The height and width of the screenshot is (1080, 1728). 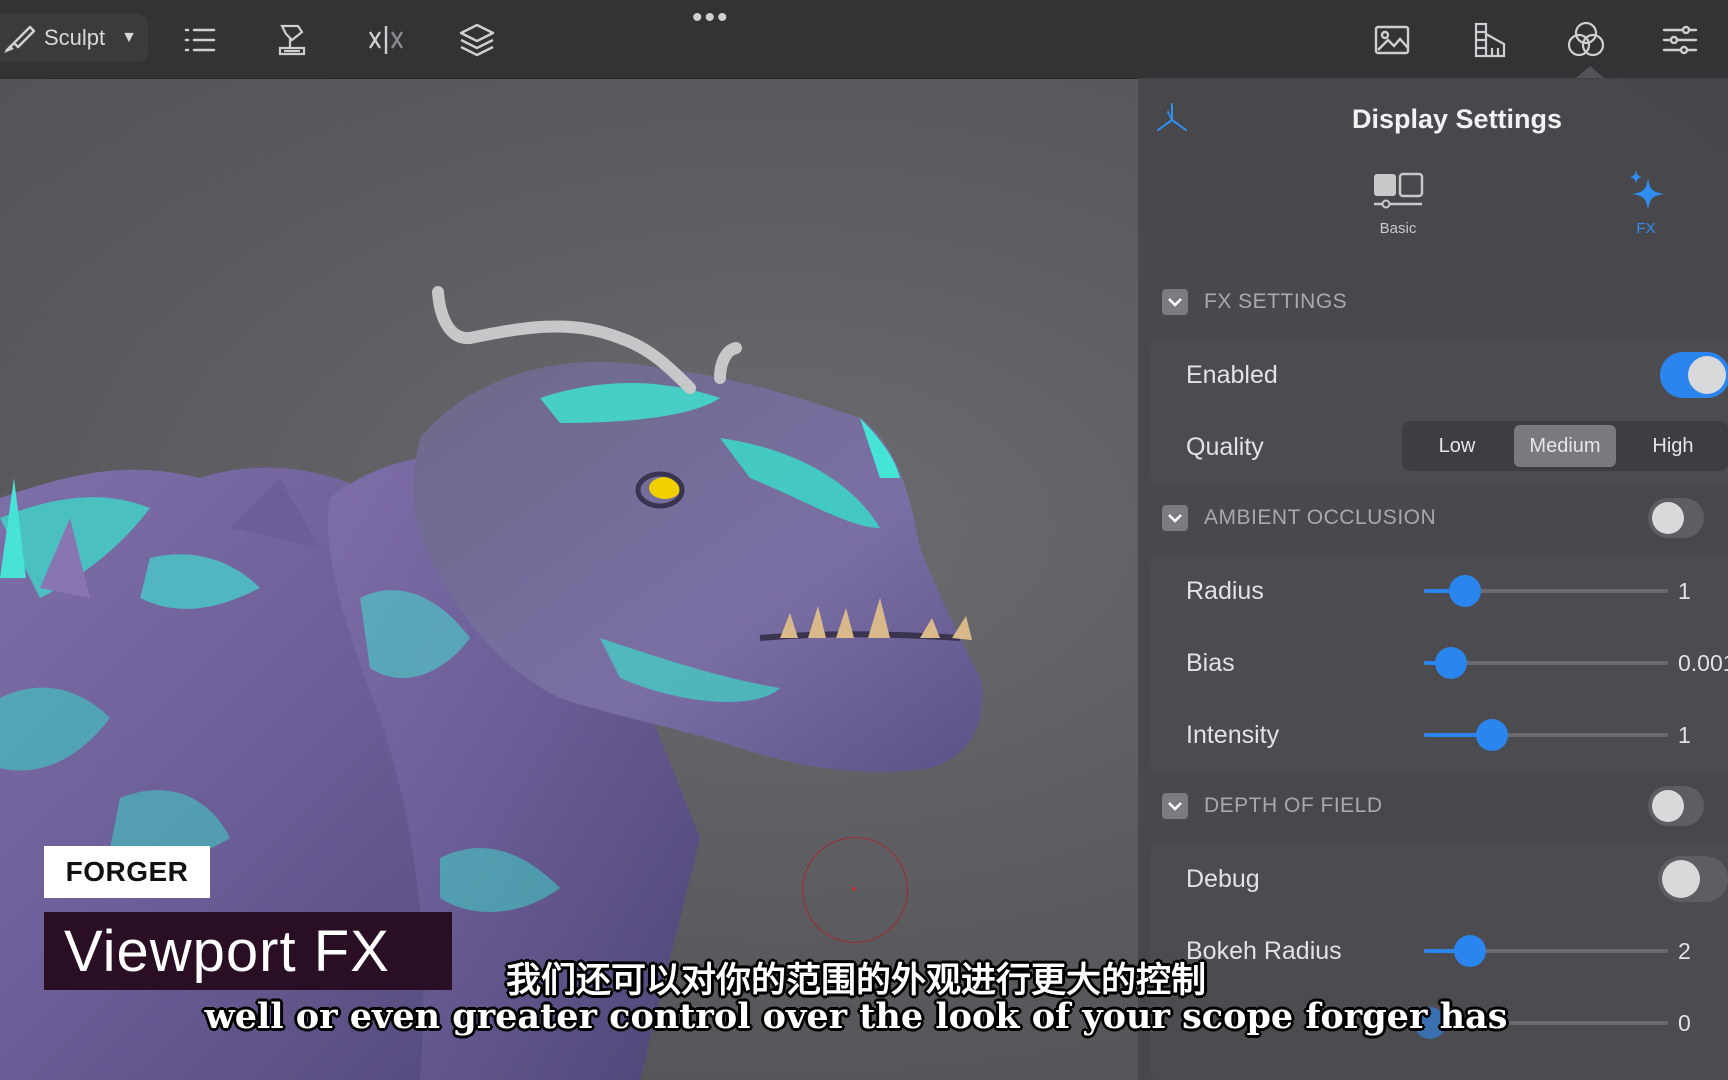 I want to click on tab-basic: Basic, so click(x=1398, y=203).